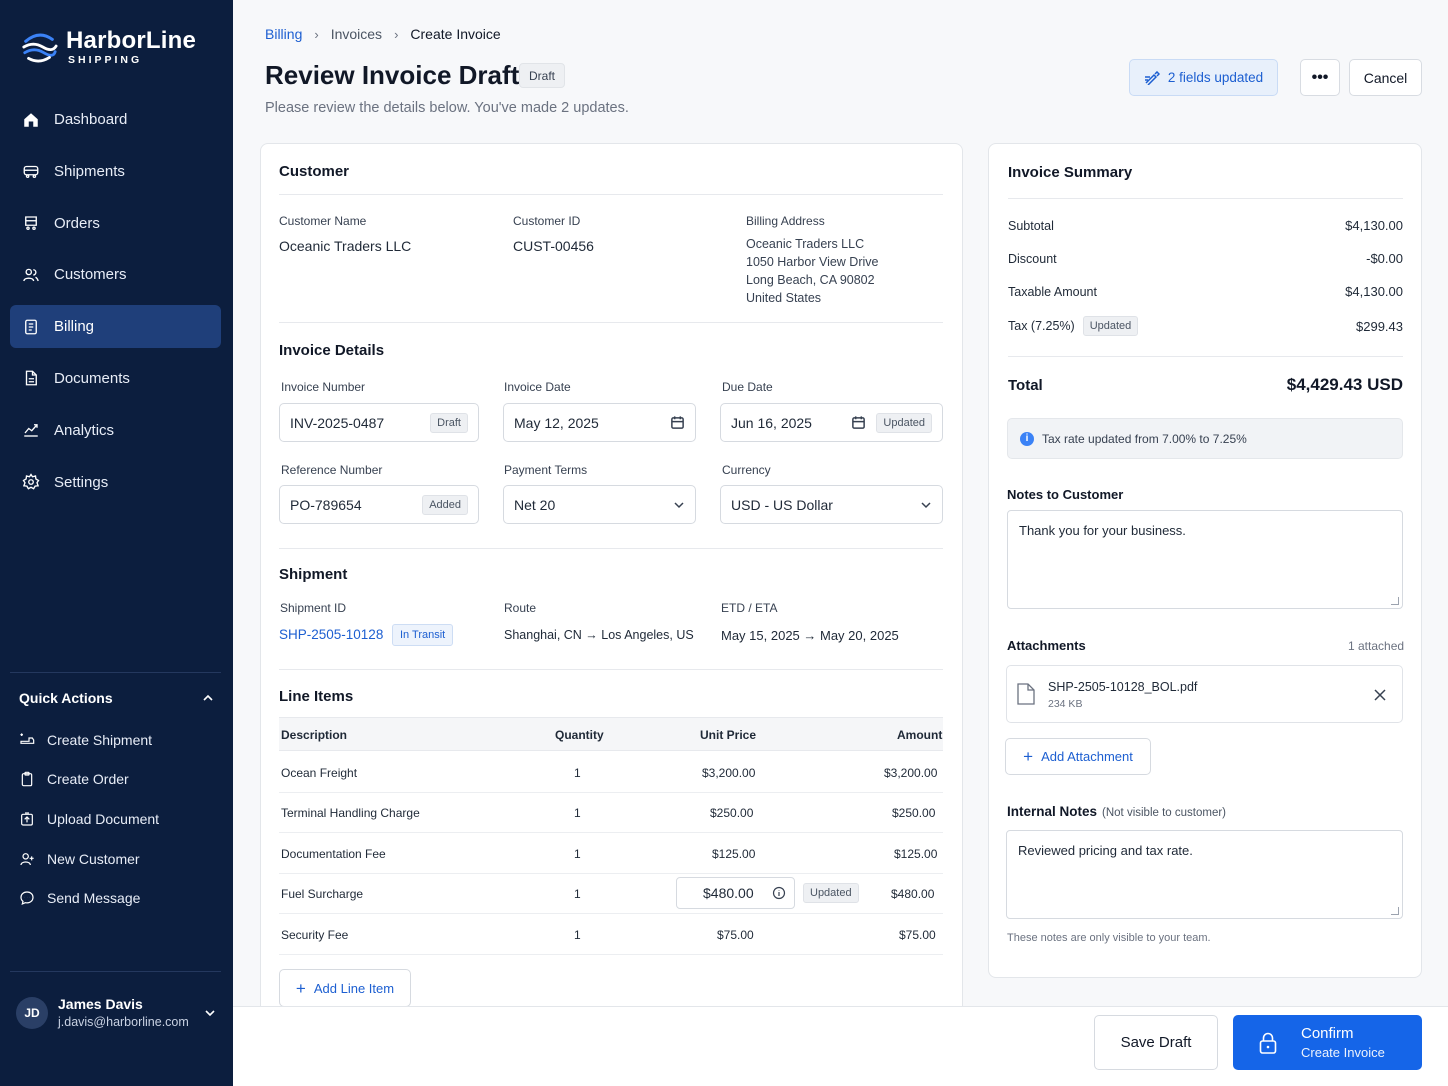 The height and width of the screenshot is (1086, 1448). What do you see at coordinates (810, 280) in the screenshot?
I see `address-line: Long Beach, CA 90802` at bounding box center [810, 280].